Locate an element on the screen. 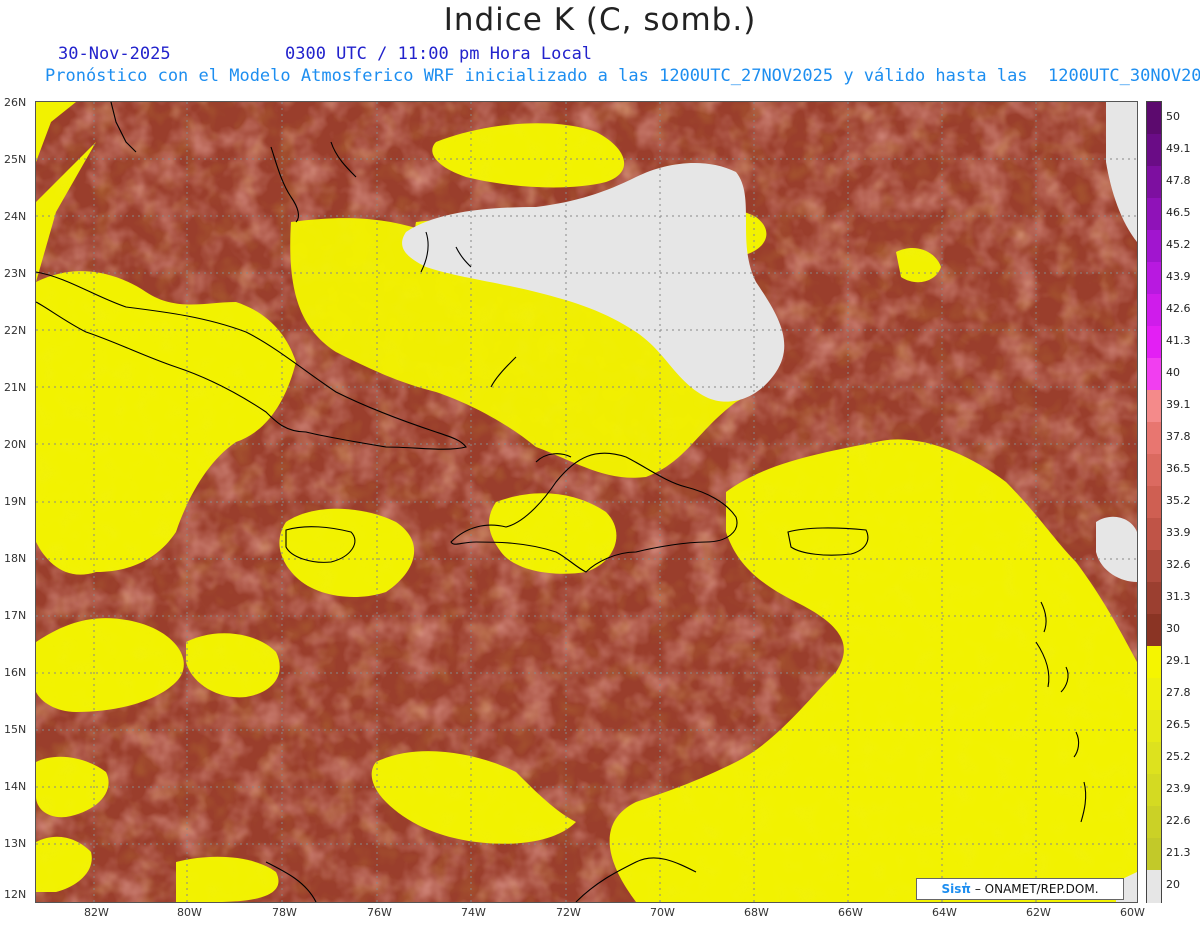  sispi-logo: Sisπ̓ is located at coordinates (956, 889).